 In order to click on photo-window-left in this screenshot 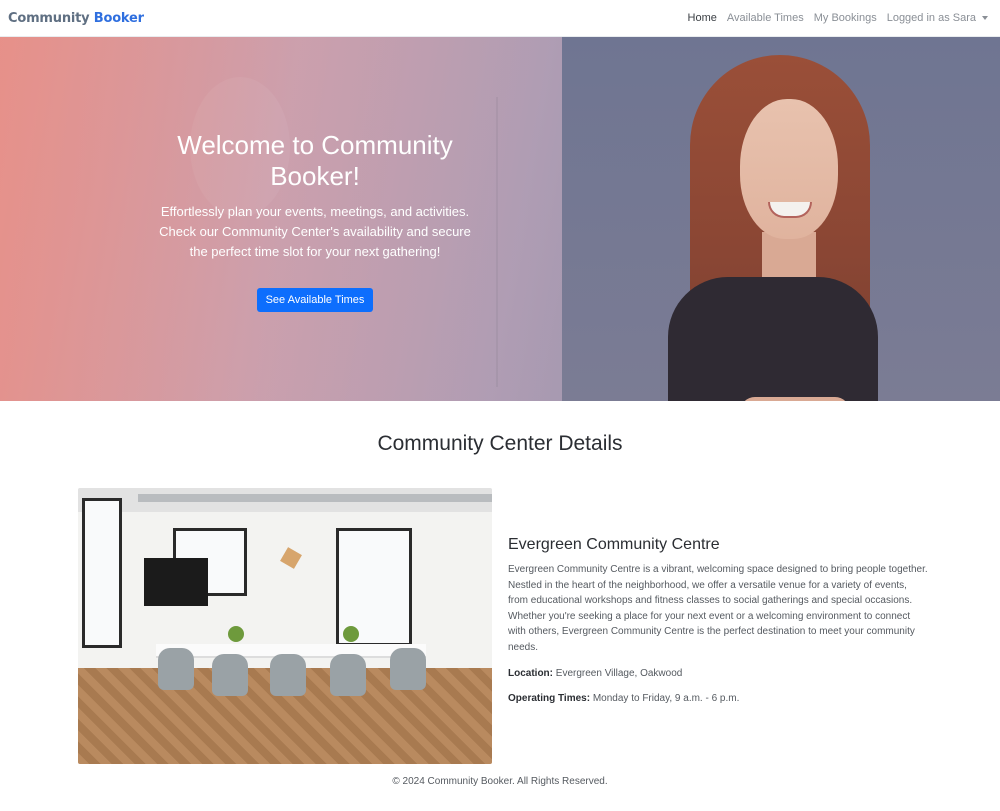, I will do `click(102, 573)`.